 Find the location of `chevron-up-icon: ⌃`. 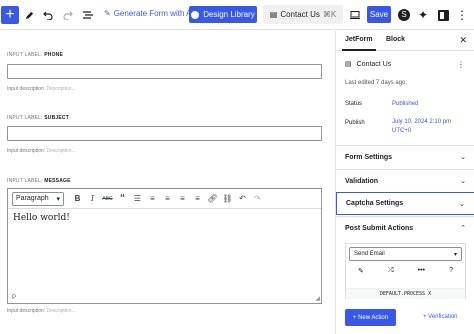

chevron-up-icon: ⌃ is located at coordinates (463, 228).